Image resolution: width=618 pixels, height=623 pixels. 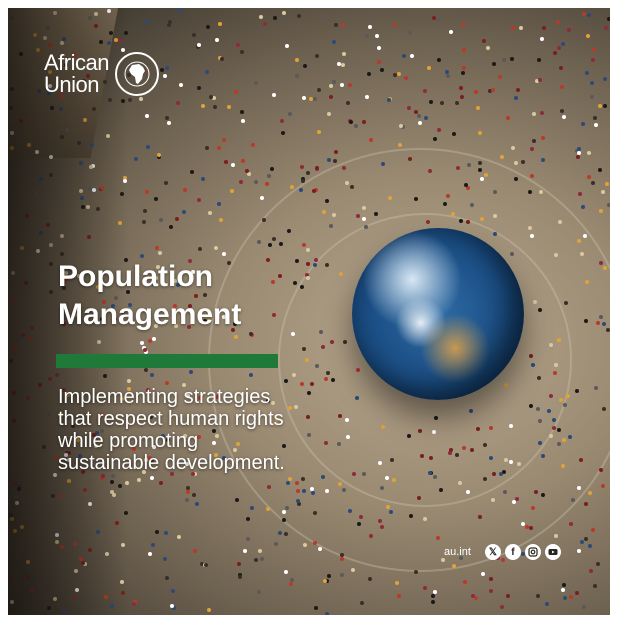 What do you see at coordinates (457, 552) in the screenshot?
I see `website-link: au.int` at bounding box center [457, 552].